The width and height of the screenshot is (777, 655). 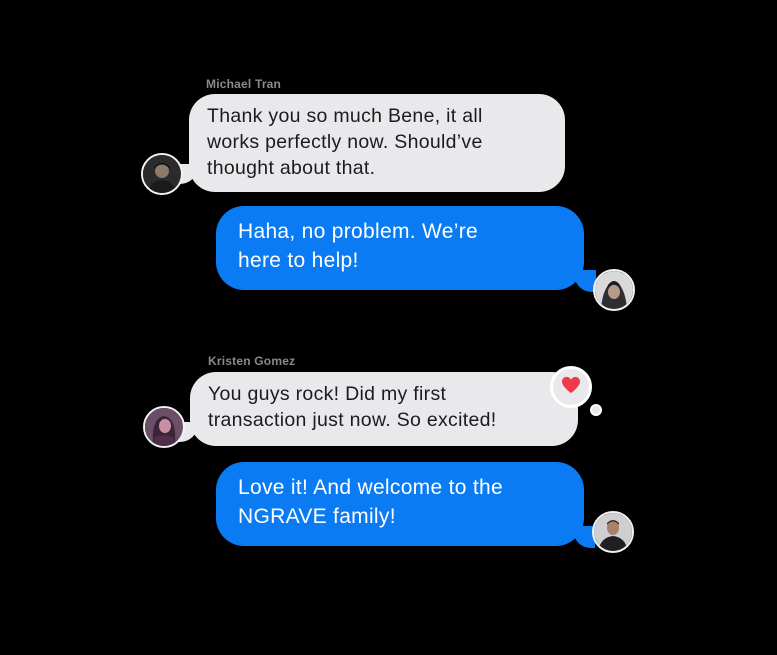 I want to click on heart-icon, so click(x=571, y=387).